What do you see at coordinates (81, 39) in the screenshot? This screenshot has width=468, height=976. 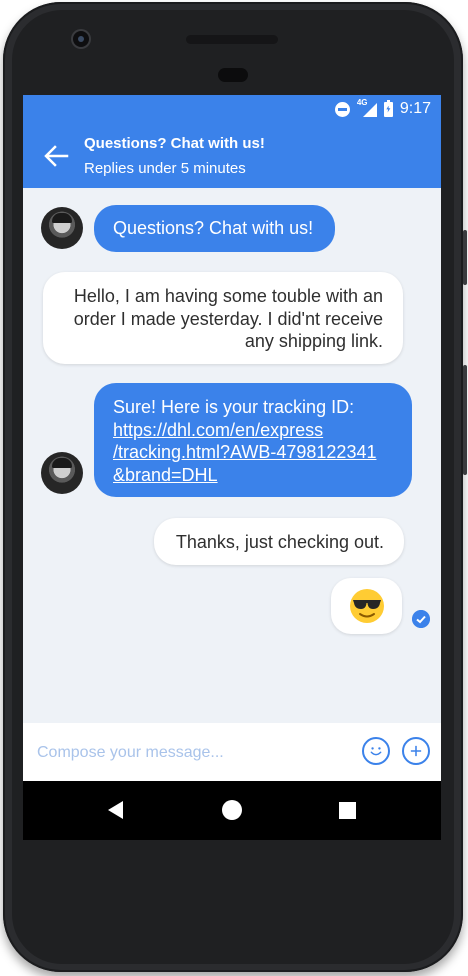 I see `front-camera` at bounding box center [81, 39].